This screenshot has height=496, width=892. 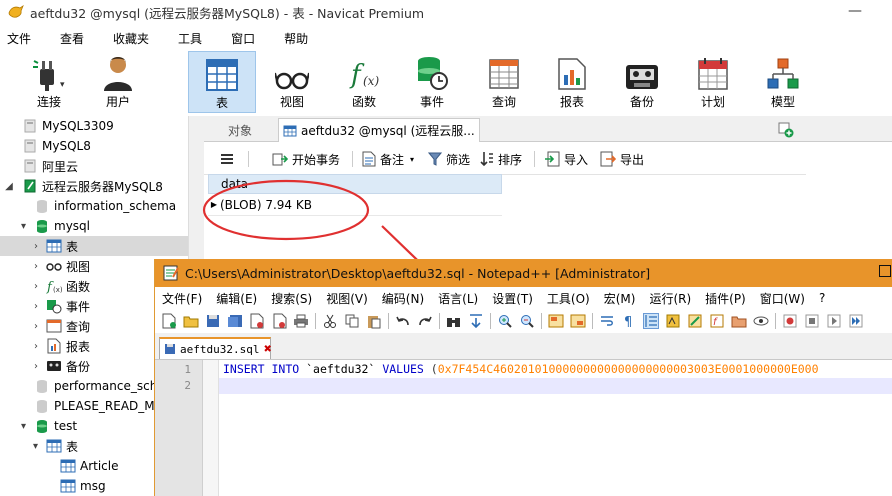 I want to click on save-all-icon, so click(x=235, y=321).